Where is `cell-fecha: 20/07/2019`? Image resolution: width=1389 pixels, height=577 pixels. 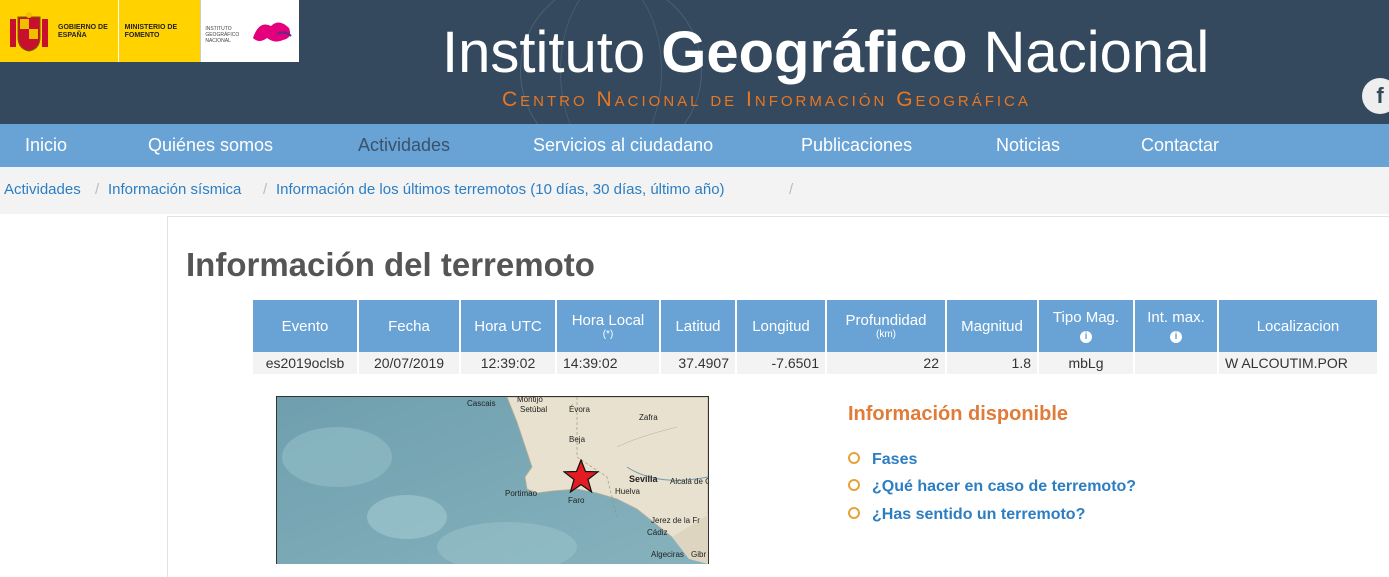 cell-fecha: 20/07/2019 is located at coordinates (409, 363).